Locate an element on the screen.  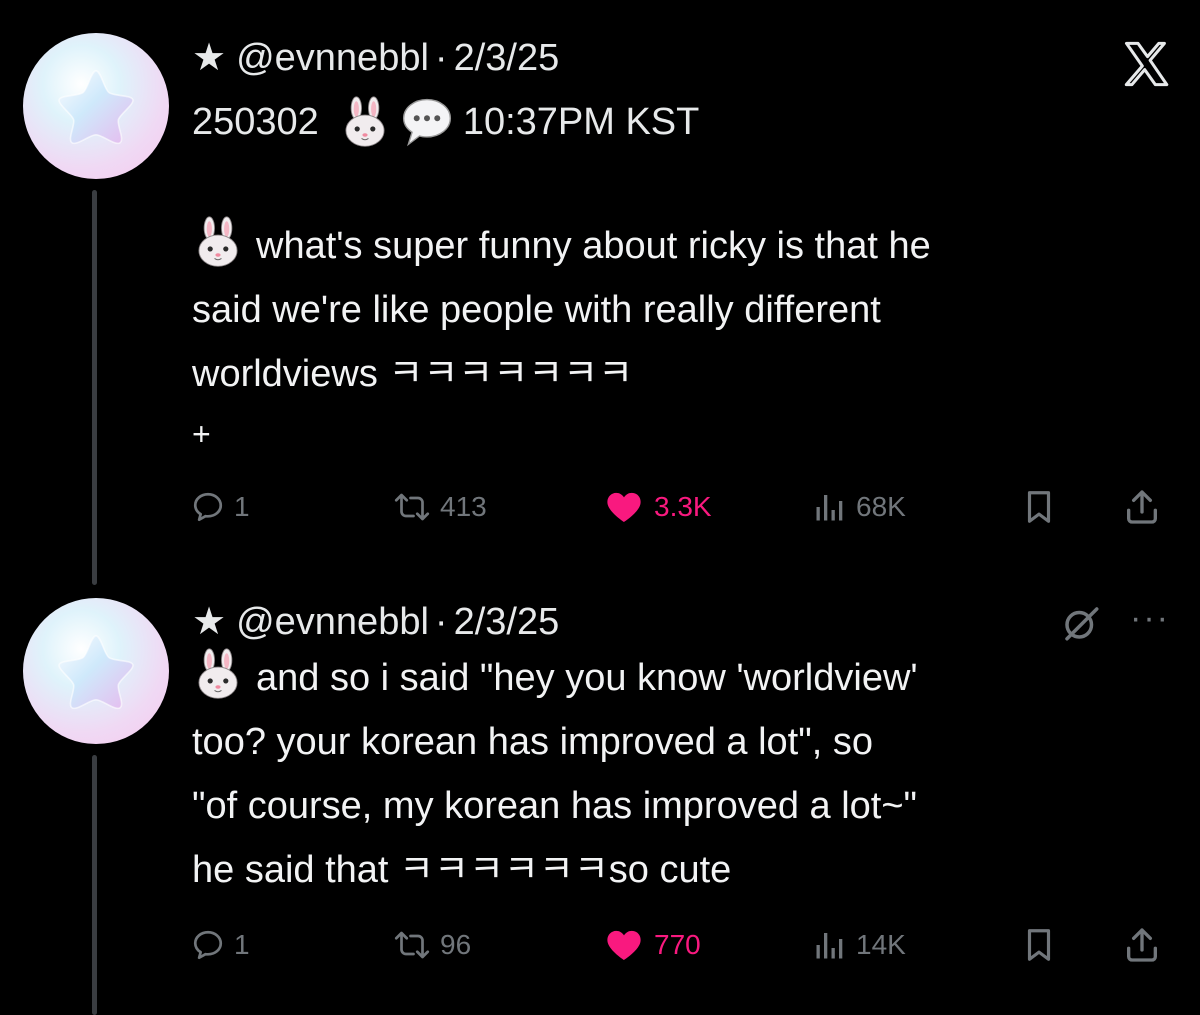
repost-button: 413 is located at coordinates (439, 507).